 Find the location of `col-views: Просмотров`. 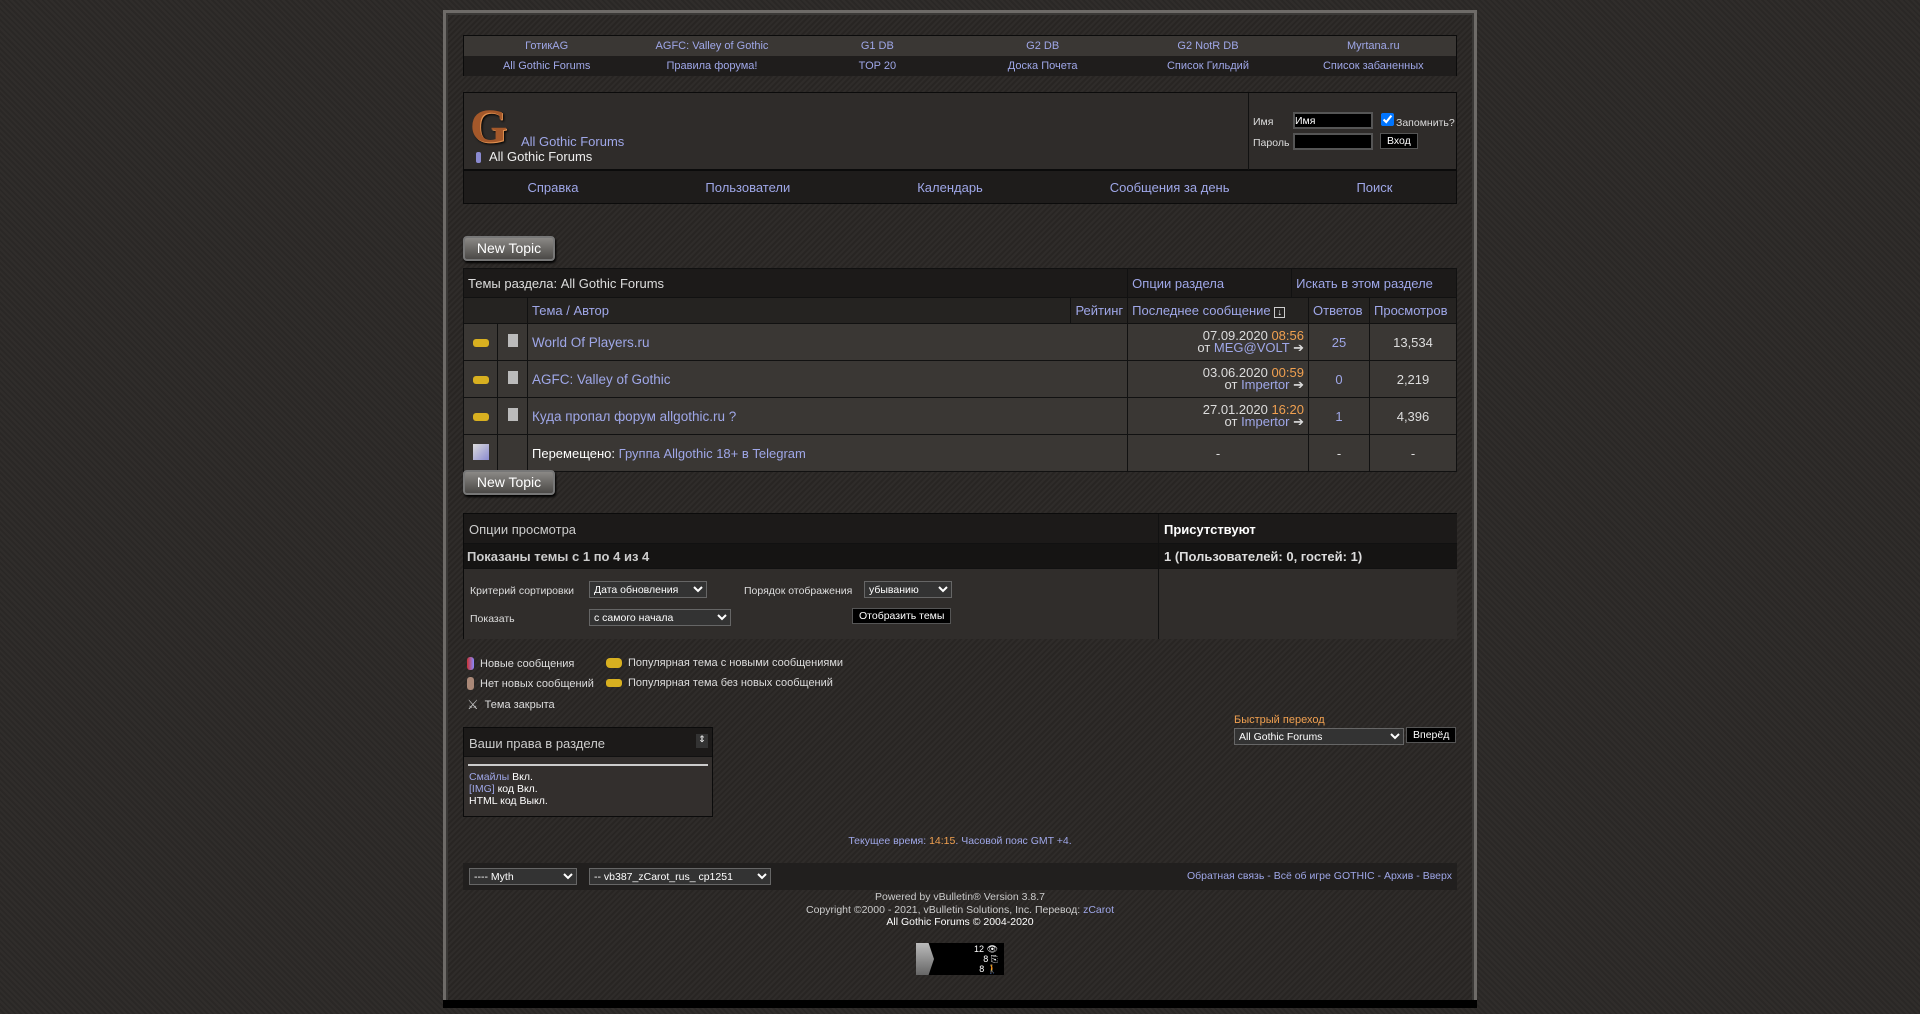

col-views: Просмотров is located at coordinates (1413, 310).